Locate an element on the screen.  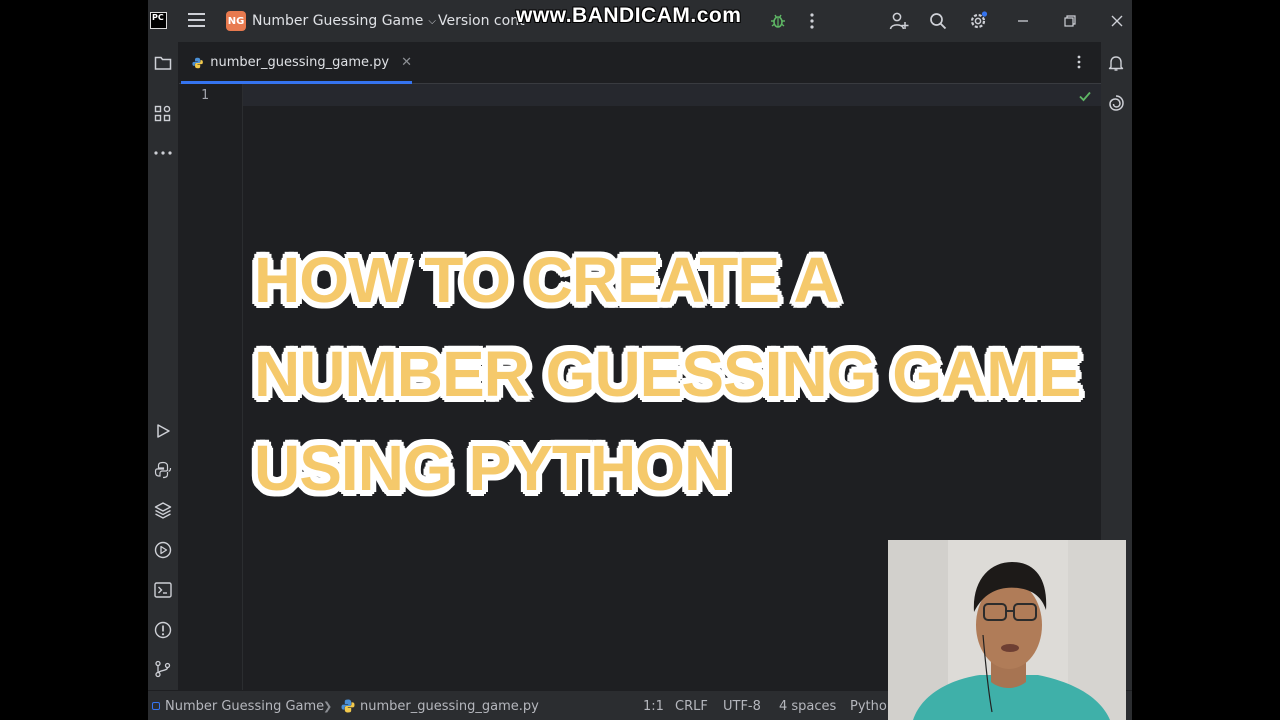
breadcrumb-project-label: Number Guessing Game is located at coordinates (245, 706).